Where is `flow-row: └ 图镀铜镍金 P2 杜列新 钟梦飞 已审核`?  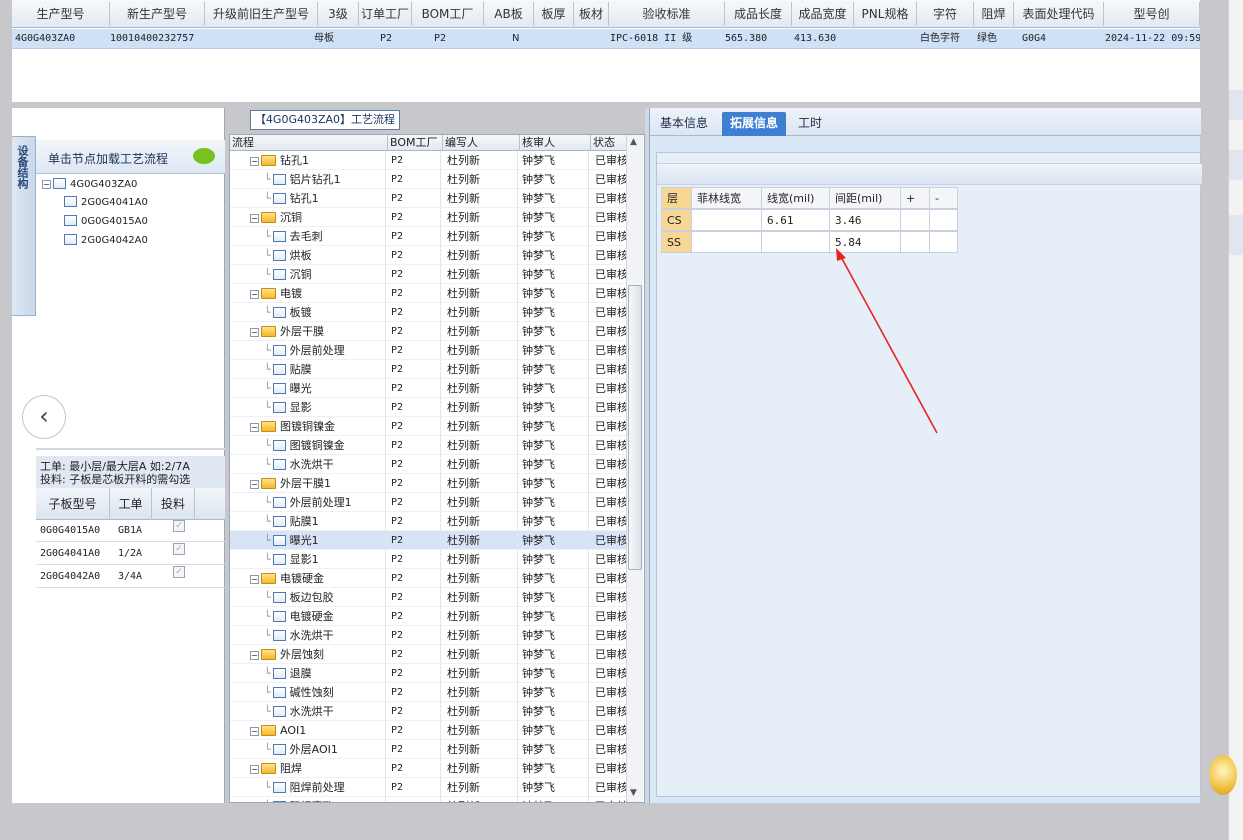
flow-row: └ 图镀铜镍金 P2 杜列新 钟梦飞 已审核 is located at coordinates (430, 445).